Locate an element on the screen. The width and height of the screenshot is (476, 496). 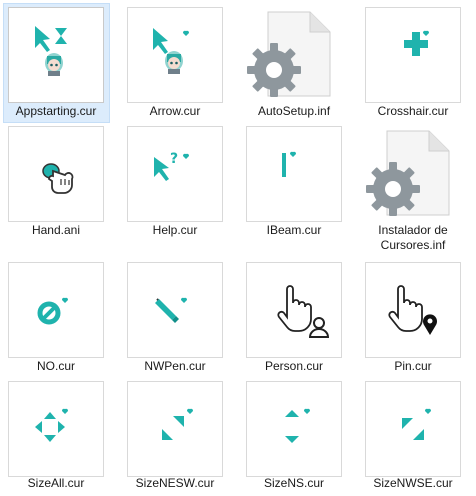
size-nwse-cursor-icon is located at coordinates (413, 429).